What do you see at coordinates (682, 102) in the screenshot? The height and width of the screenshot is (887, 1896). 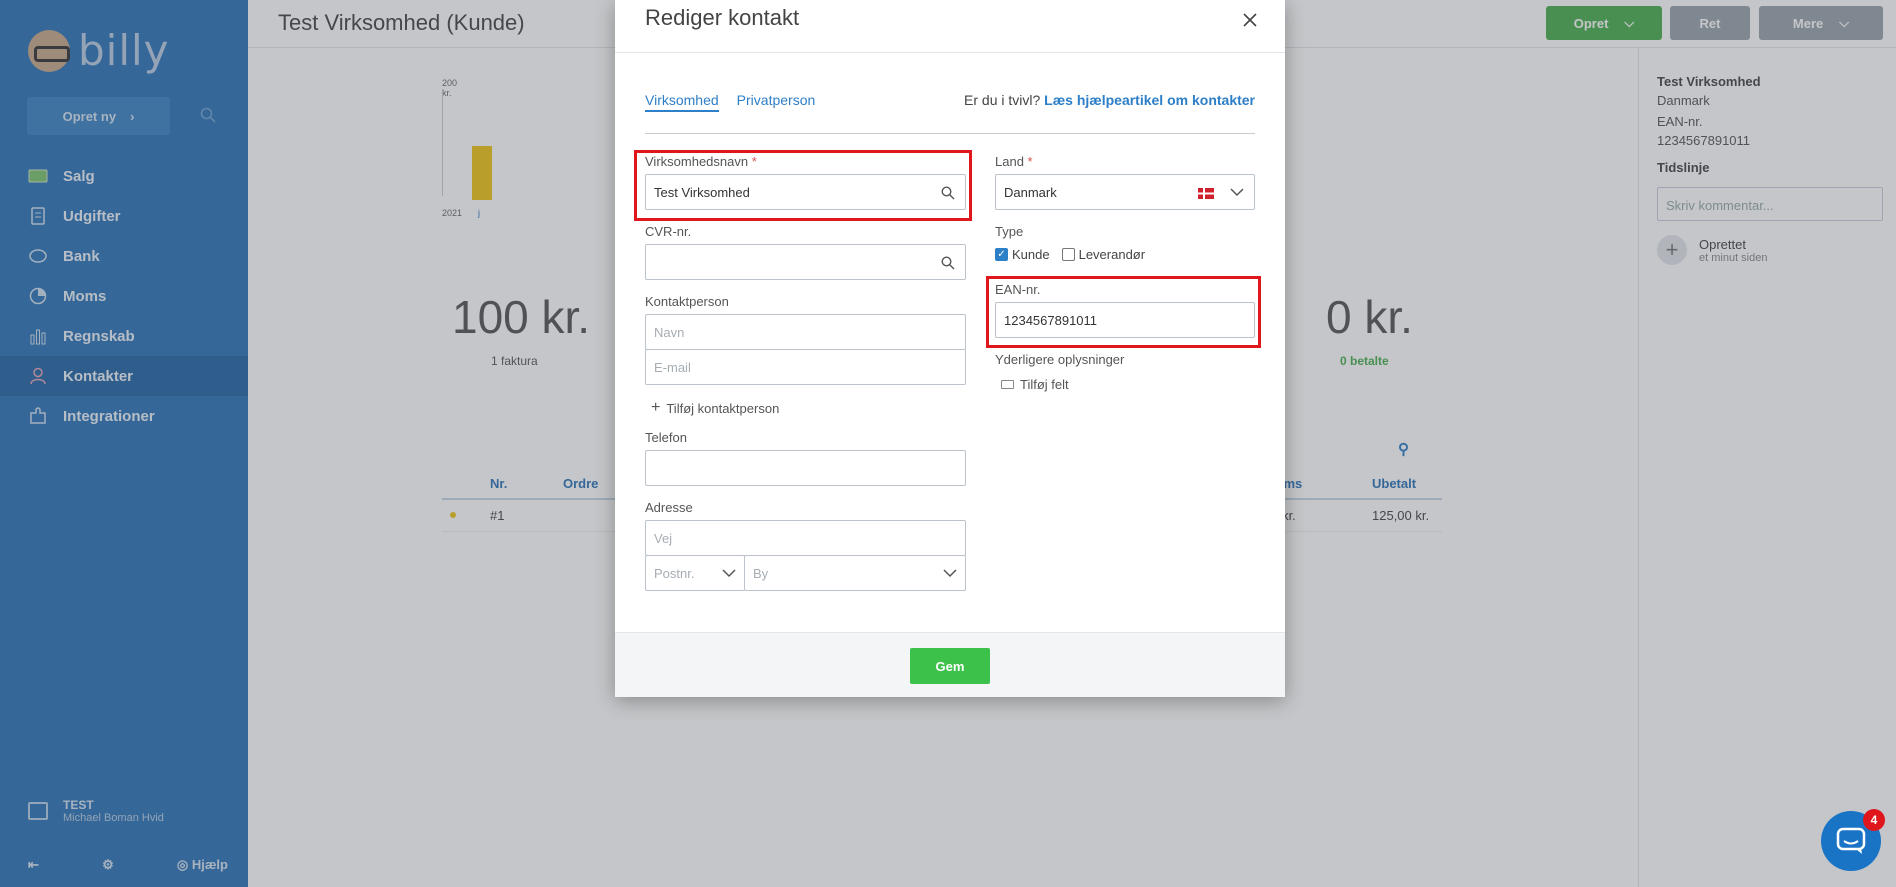 I see `tab-virksomhed: Virksomhed` at bounding box center [682, 102].